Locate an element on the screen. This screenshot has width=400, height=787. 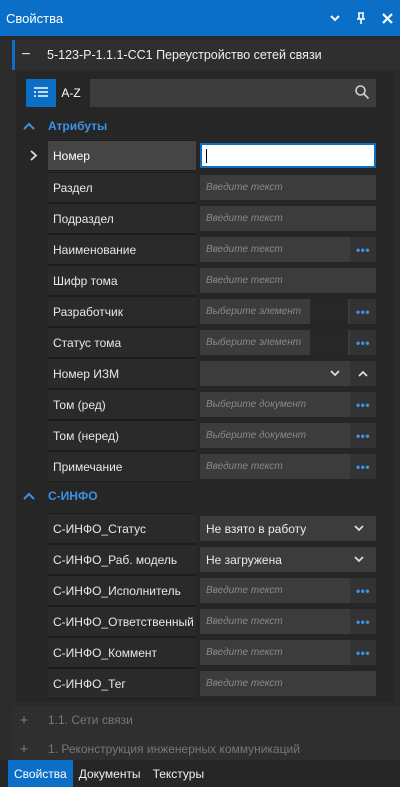
cinfo-responsible-input: Введите текст ••• is located at coordinates (288, 621).